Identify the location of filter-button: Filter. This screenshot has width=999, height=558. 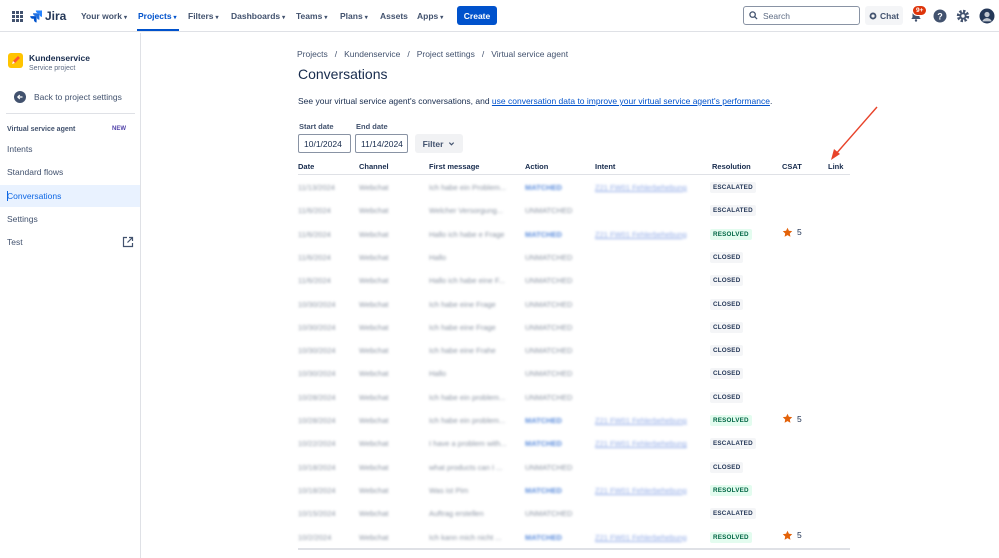
(439, 143).